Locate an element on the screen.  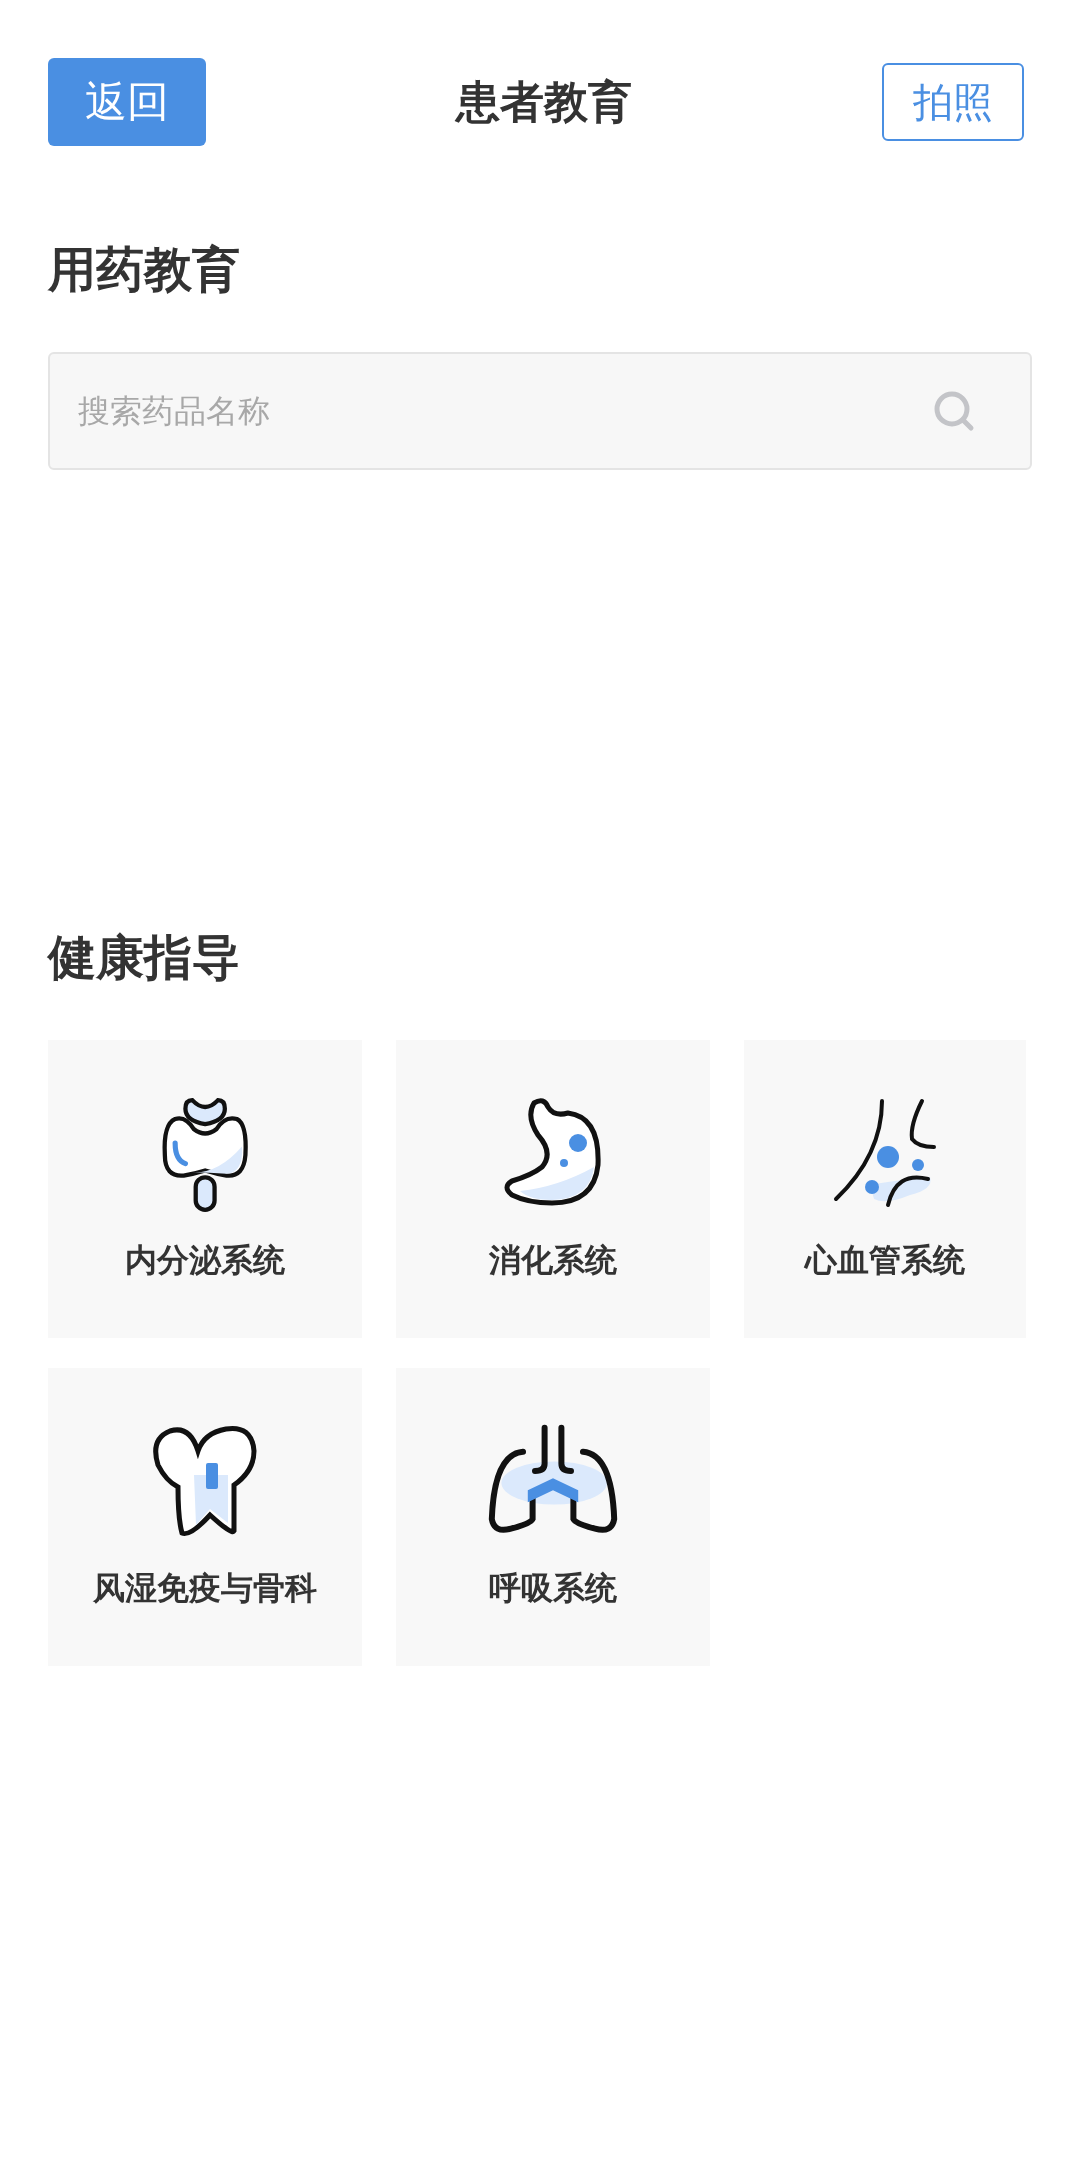
category-label: 呼吸系统 is located at coordinates (553, 1588).